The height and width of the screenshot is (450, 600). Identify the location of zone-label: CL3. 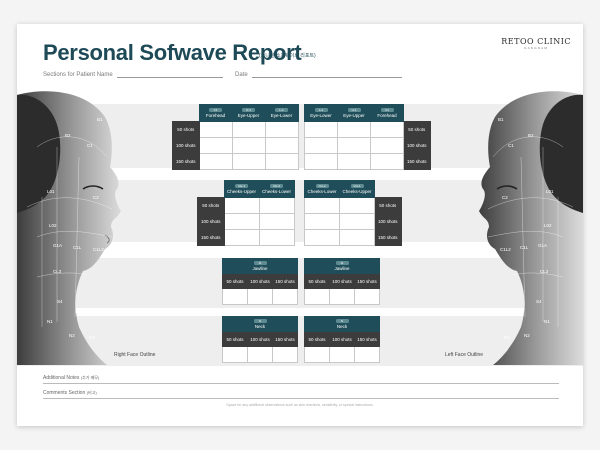
(544, 271).